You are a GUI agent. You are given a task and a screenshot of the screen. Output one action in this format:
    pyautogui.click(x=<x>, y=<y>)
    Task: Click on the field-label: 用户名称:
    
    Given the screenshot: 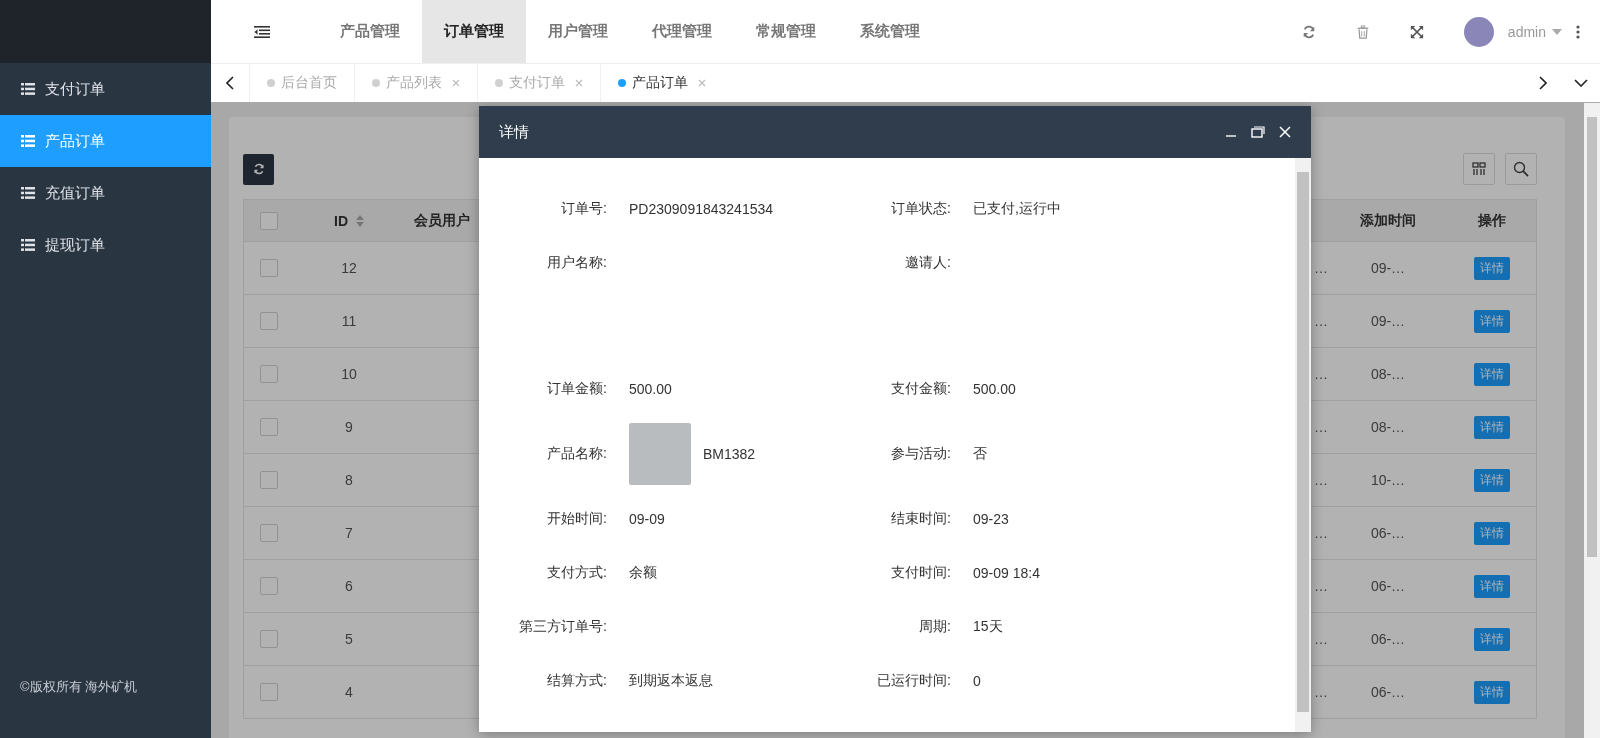 What is the action you would take?
    pyautogui.click(x=577, y=263)
    